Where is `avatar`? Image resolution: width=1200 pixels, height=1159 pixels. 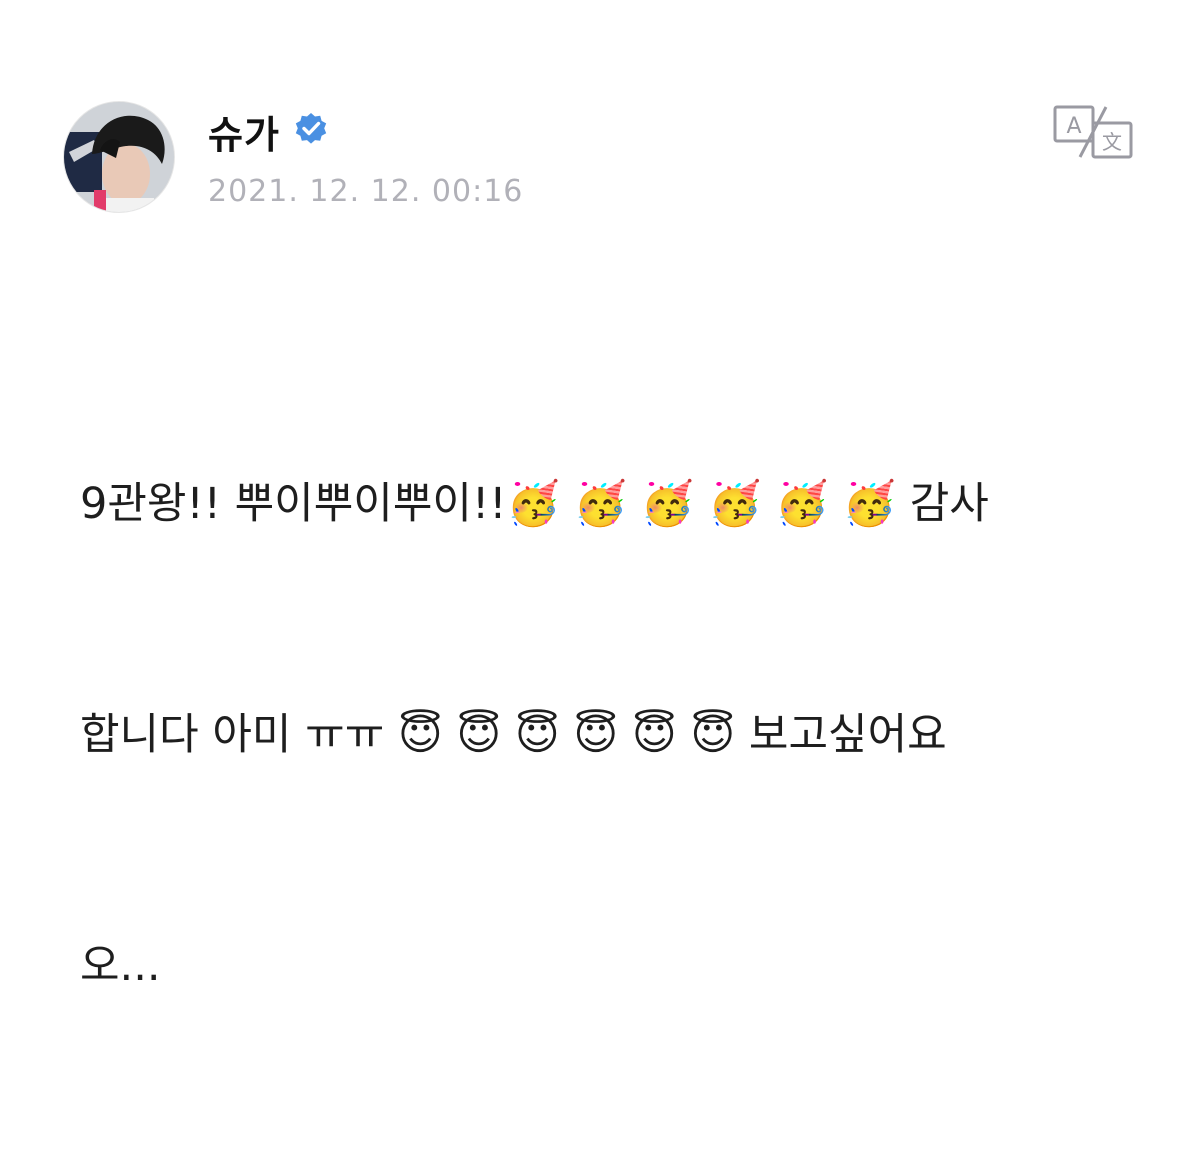 avatar is located at coordinates (119, 157).